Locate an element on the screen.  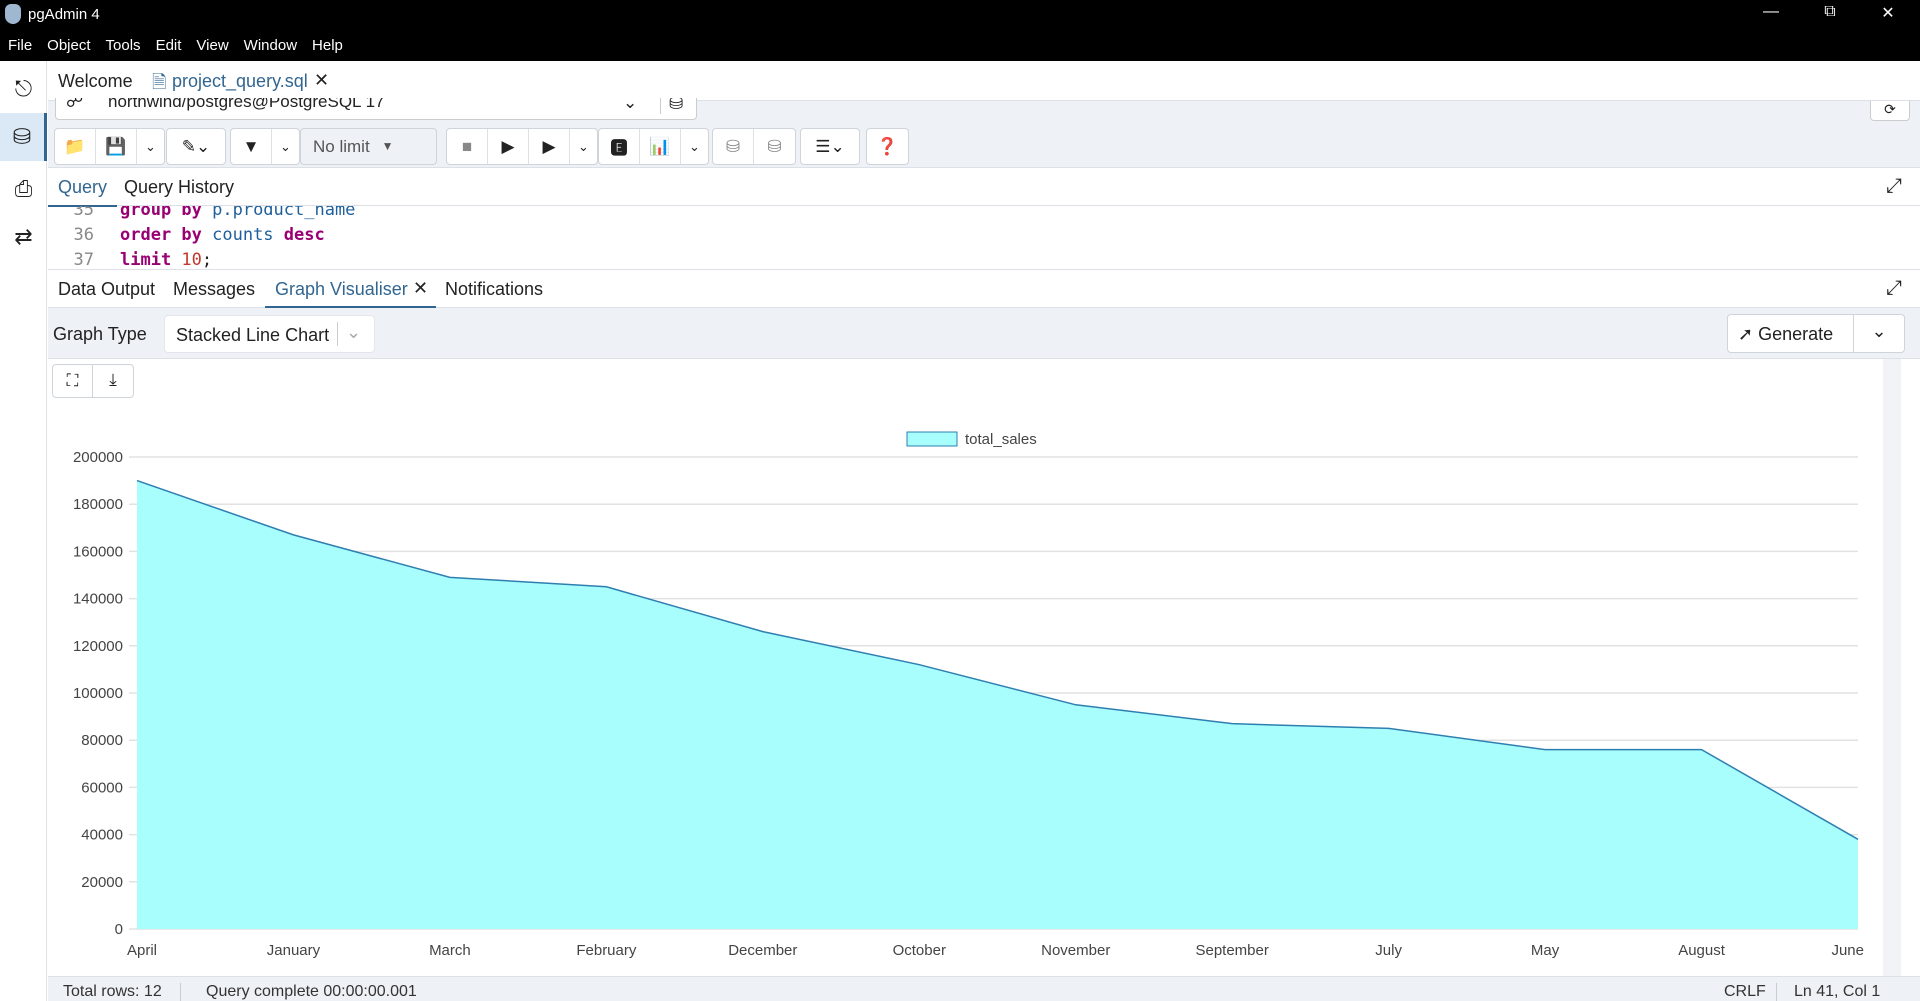
help-button: ❓ is located at coordinates (887, 146).